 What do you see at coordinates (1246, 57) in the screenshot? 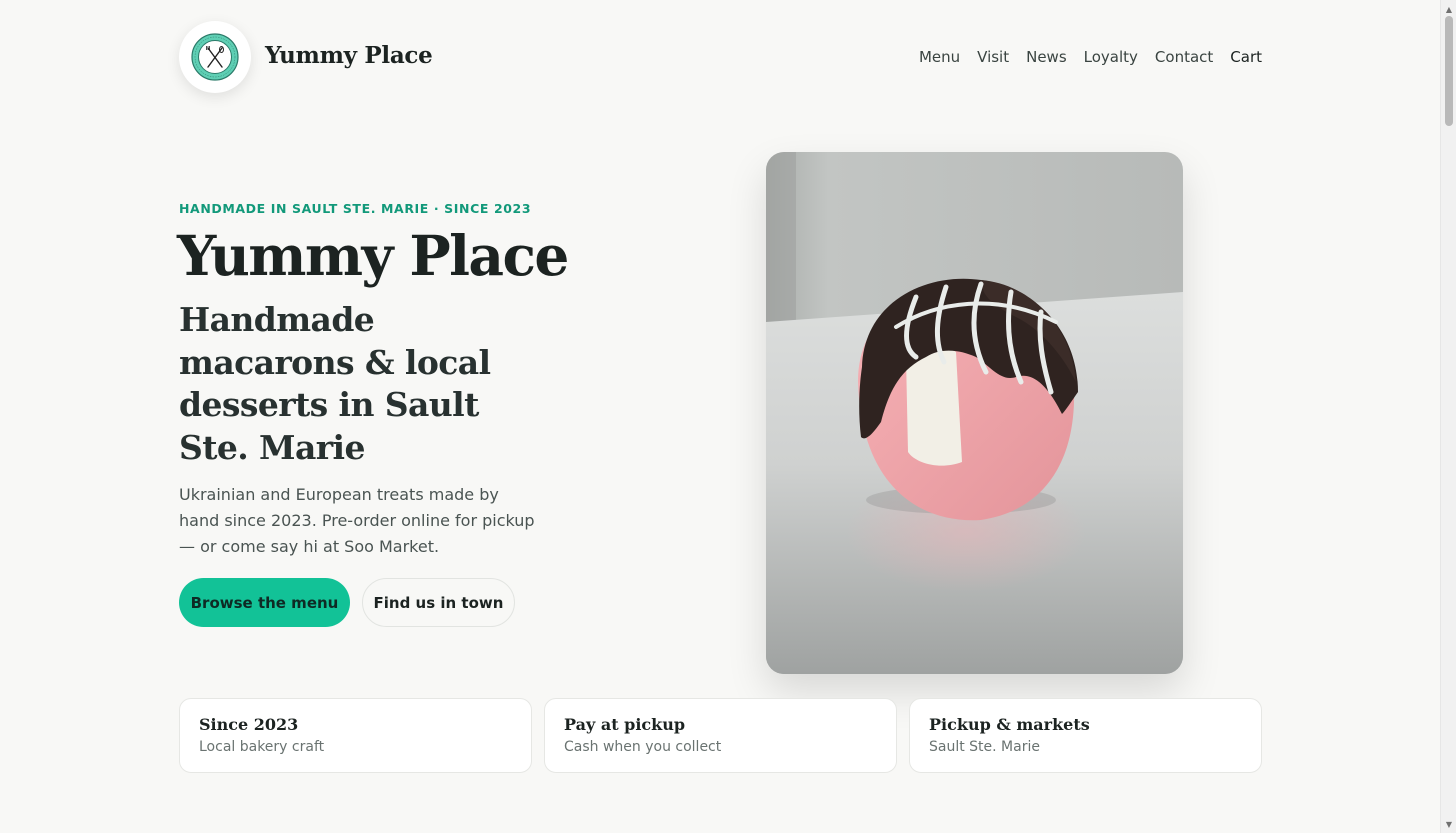
I see `nav-cart: Cart` at bounding box center [1246, 57].